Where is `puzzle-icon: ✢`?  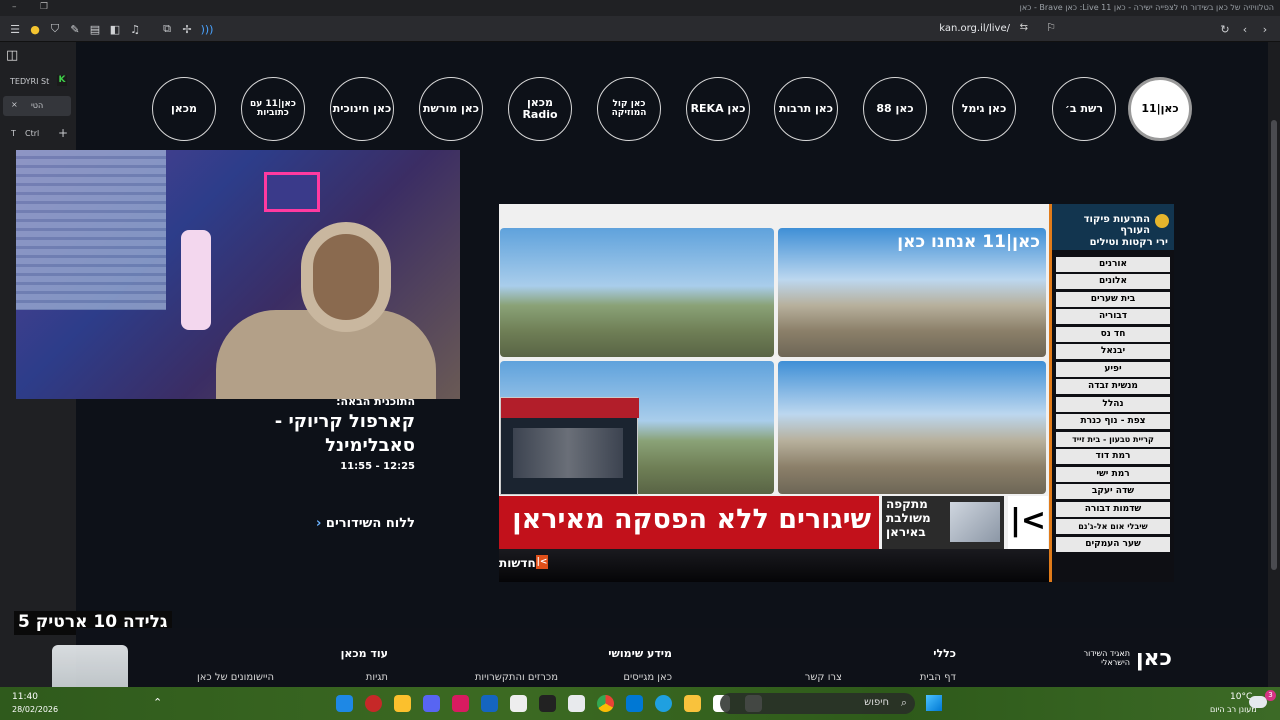
puzzle-icon: ✢ is located at coordinates (187, 29).